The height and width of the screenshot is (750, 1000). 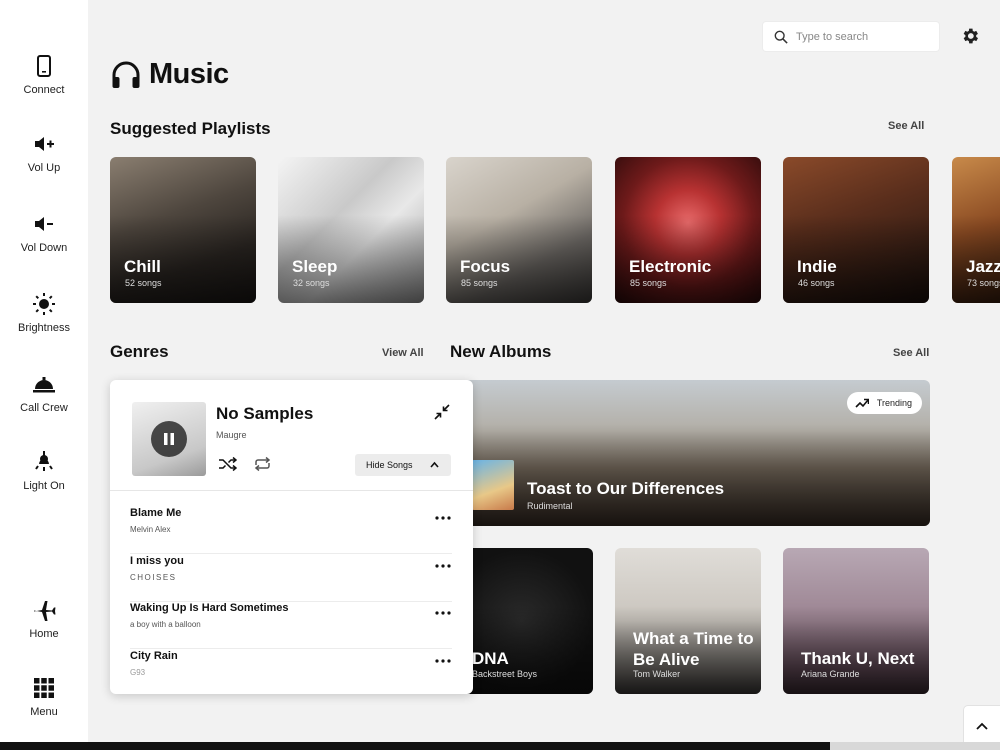 What do you see at coordinates (291, 669) in the screenshot?
I see `song-row: City Rain G93` at bounding box center [291, 669].